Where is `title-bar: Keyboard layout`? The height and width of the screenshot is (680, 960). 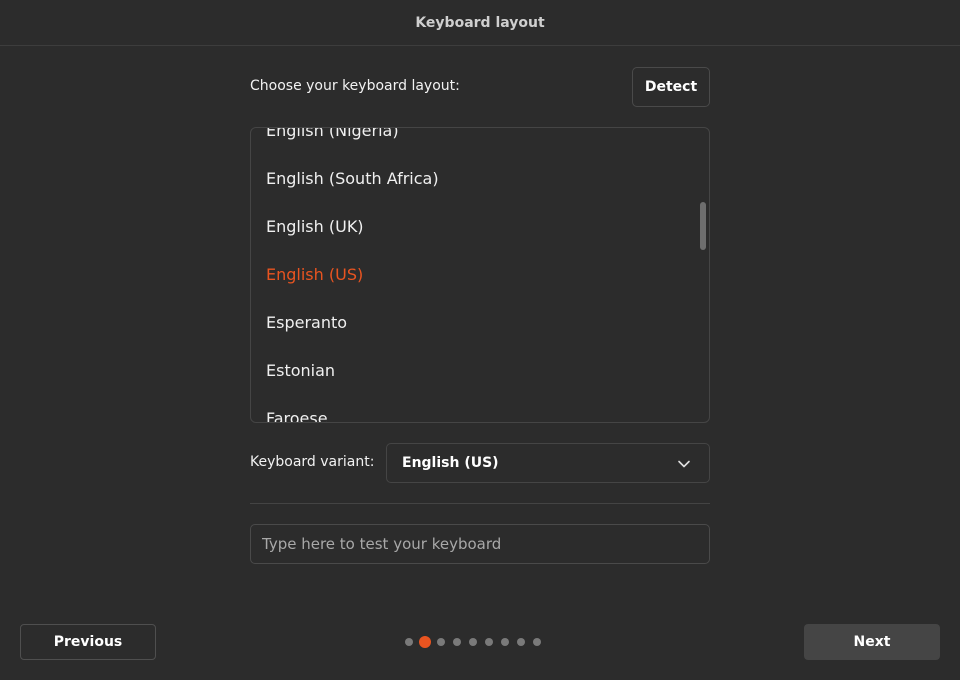
title-bar: Keyboard layout is located at coordinates (480, 23).